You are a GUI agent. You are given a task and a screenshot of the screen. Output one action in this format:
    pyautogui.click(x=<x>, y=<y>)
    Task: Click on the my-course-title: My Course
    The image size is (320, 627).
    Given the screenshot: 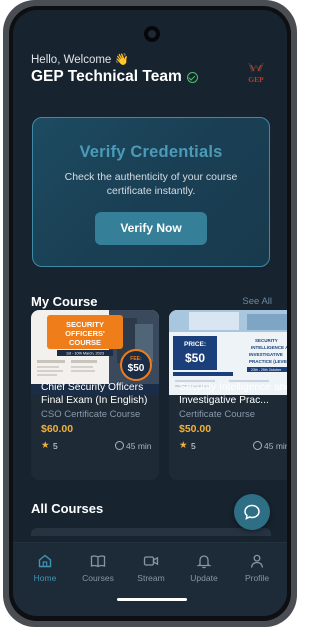 What is the action you would take?
    pyautogui.click(x=64, y=301)
    